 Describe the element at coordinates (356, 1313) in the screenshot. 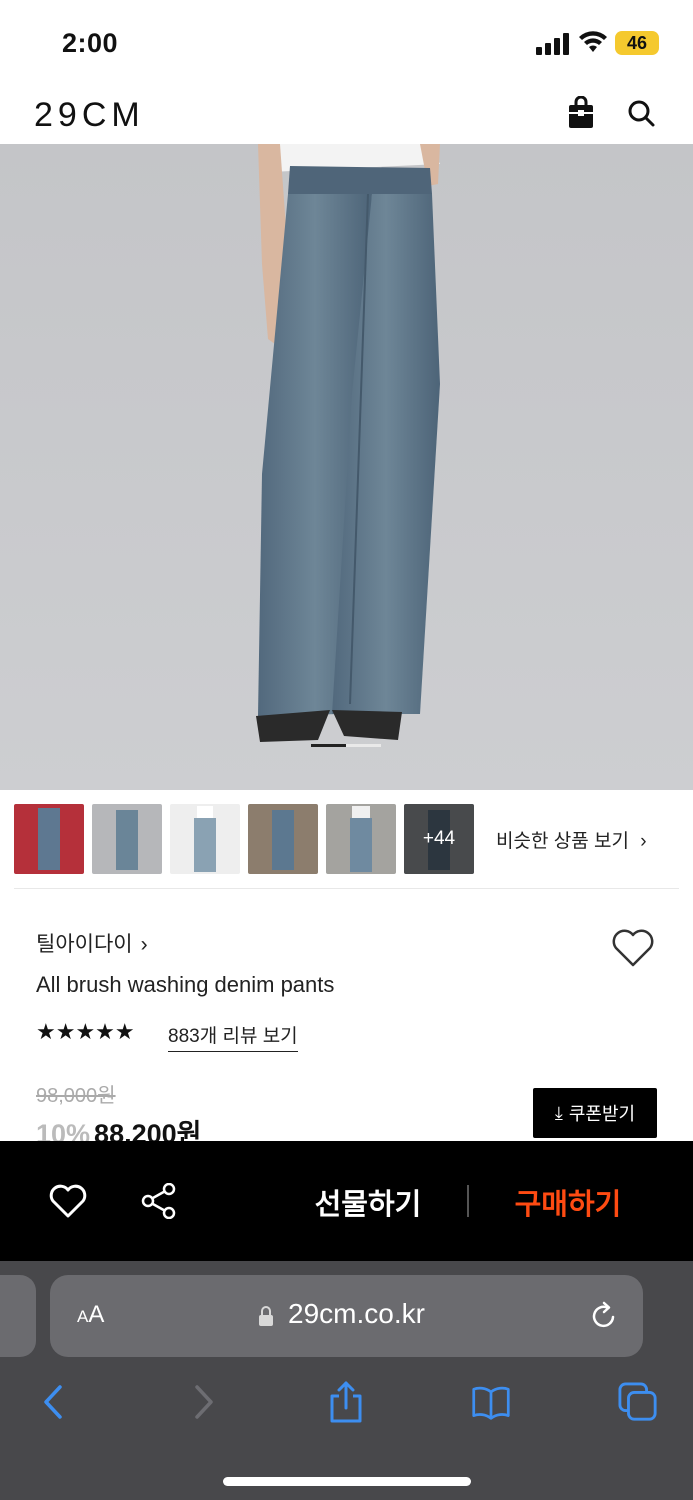

I see `url-text: 29cm.co.kr` at that location.